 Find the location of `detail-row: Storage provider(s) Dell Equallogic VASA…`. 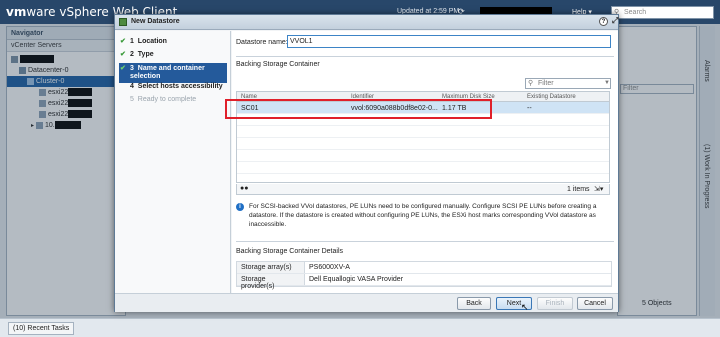

detail-row: Storage provider(s) Dell Equallogic VASA… is located at coordinates (424, 282).